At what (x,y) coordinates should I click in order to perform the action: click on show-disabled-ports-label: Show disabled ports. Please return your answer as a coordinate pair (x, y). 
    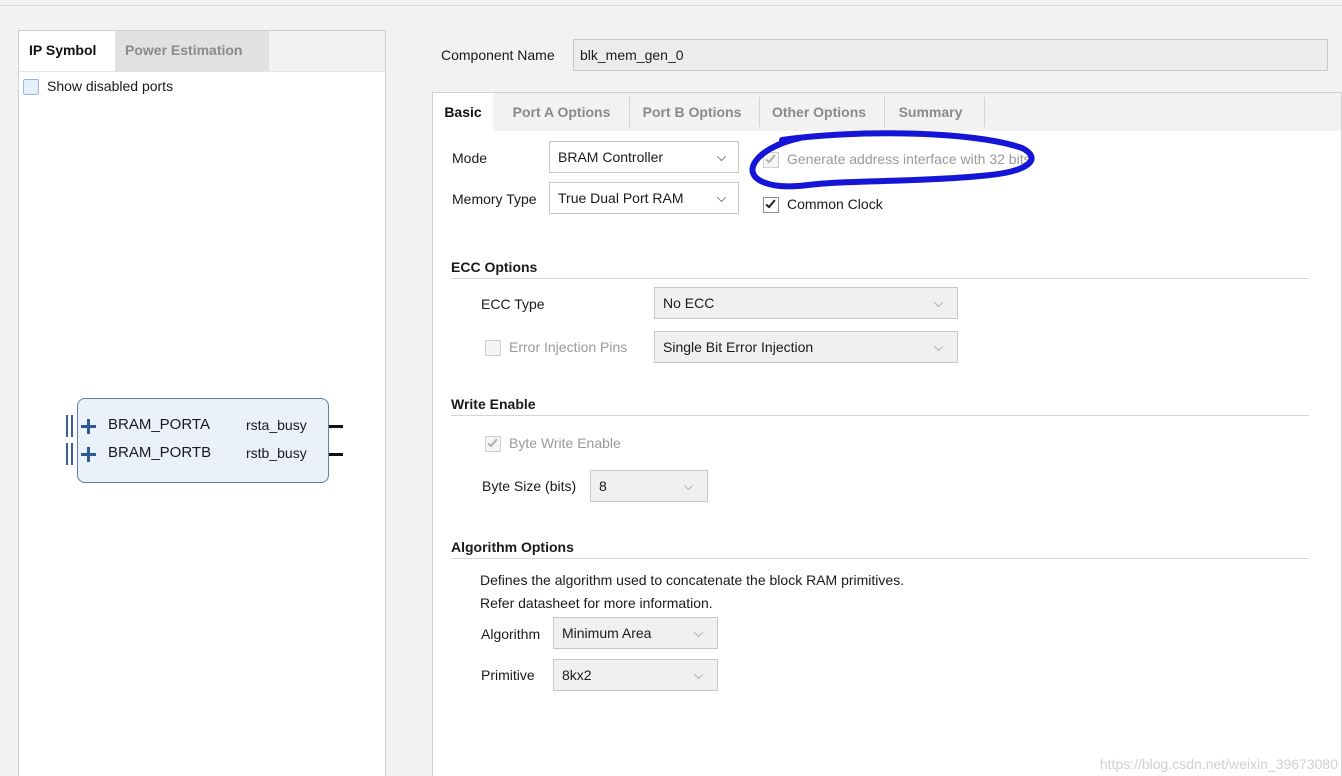
    Looking at the image, I should click on (110, 86).